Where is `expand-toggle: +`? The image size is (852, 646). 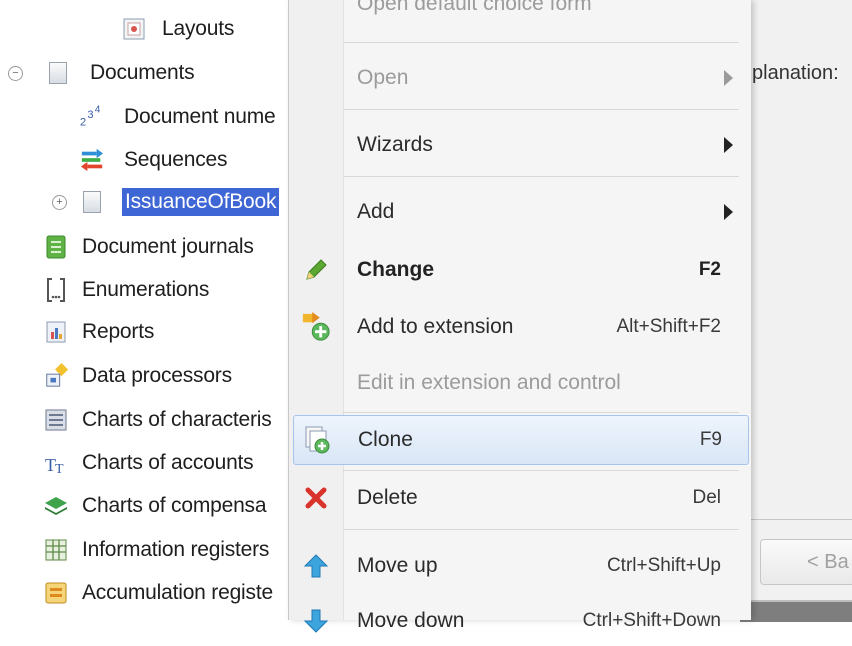 expand-toggle: + is located at coordinates (59, 202).